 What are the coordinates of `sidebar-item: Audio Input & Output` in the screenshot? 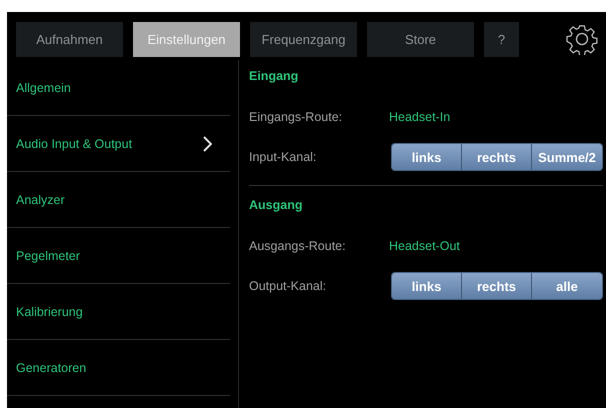 It's located at (118, 144).